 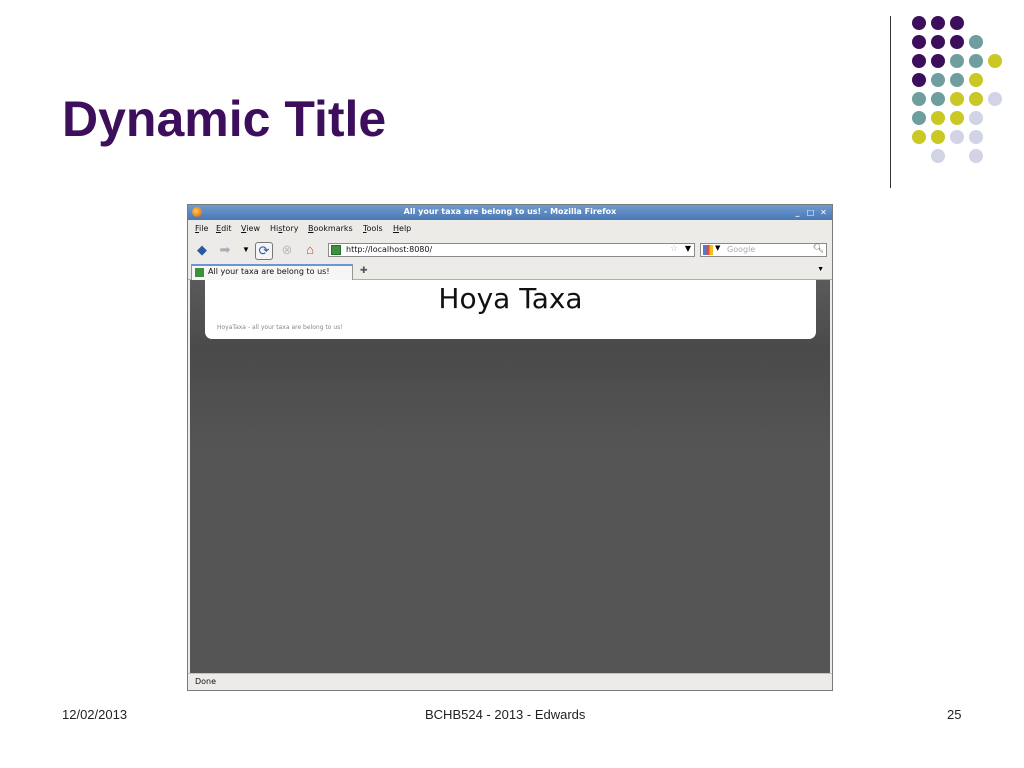 What do you see at coordinates (225, 250) in the screenshot?
I see `forward-icon: ➡` at bounding box center [225, 250].